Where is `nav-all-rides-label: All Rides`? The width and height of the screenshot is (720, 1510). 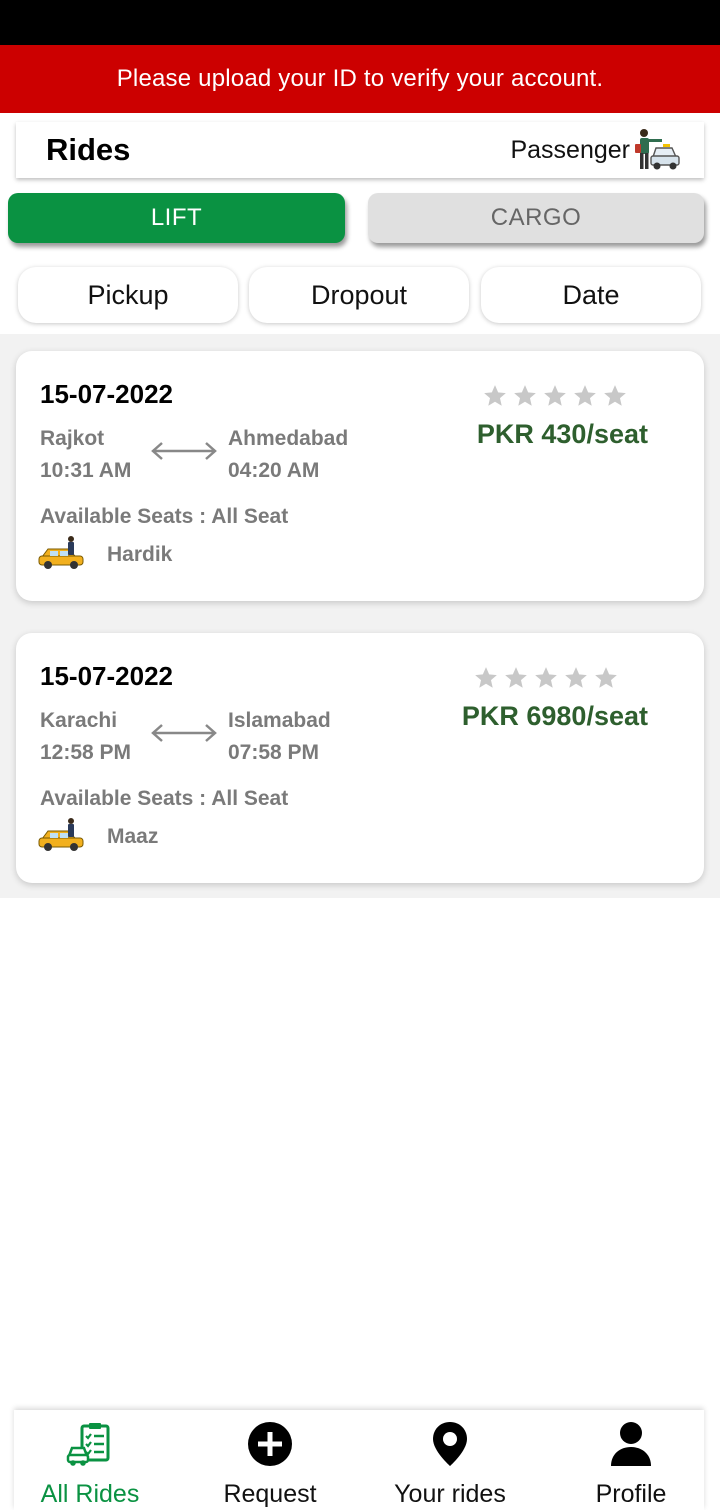 nav-all-rides-label: All Rides is located at coordinates (90, 1494).